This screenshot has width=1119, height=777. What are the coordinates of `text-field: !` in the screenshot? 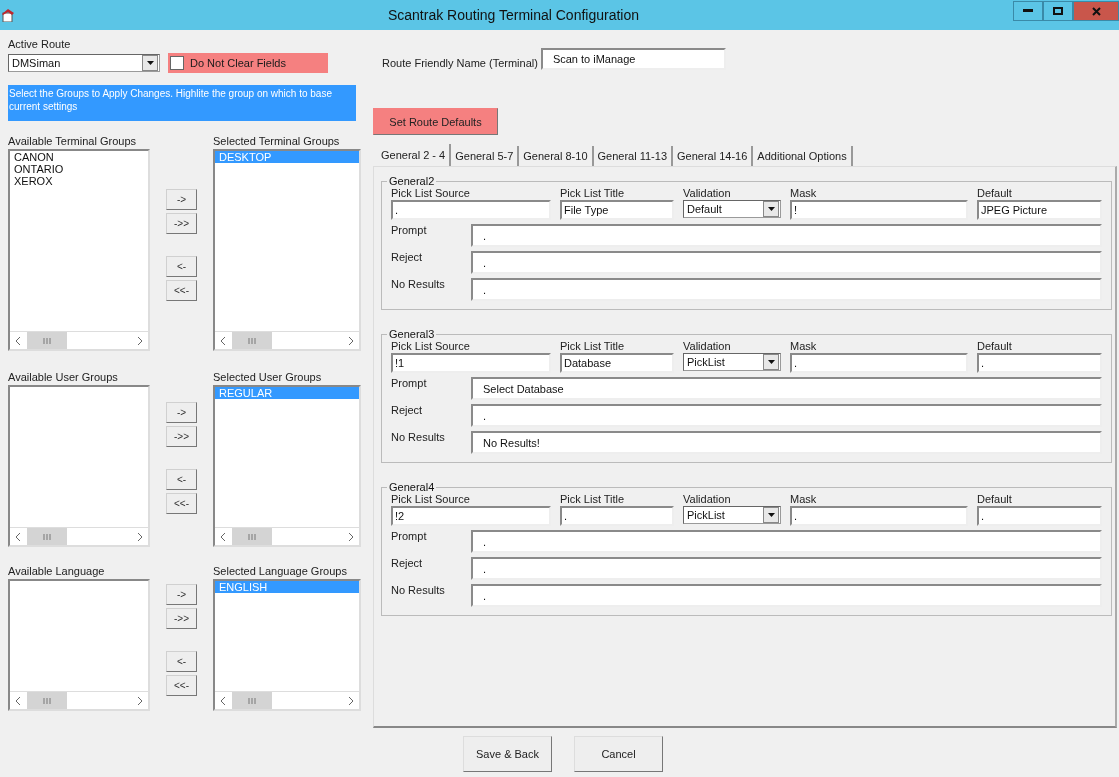 It's located at (879, 210).